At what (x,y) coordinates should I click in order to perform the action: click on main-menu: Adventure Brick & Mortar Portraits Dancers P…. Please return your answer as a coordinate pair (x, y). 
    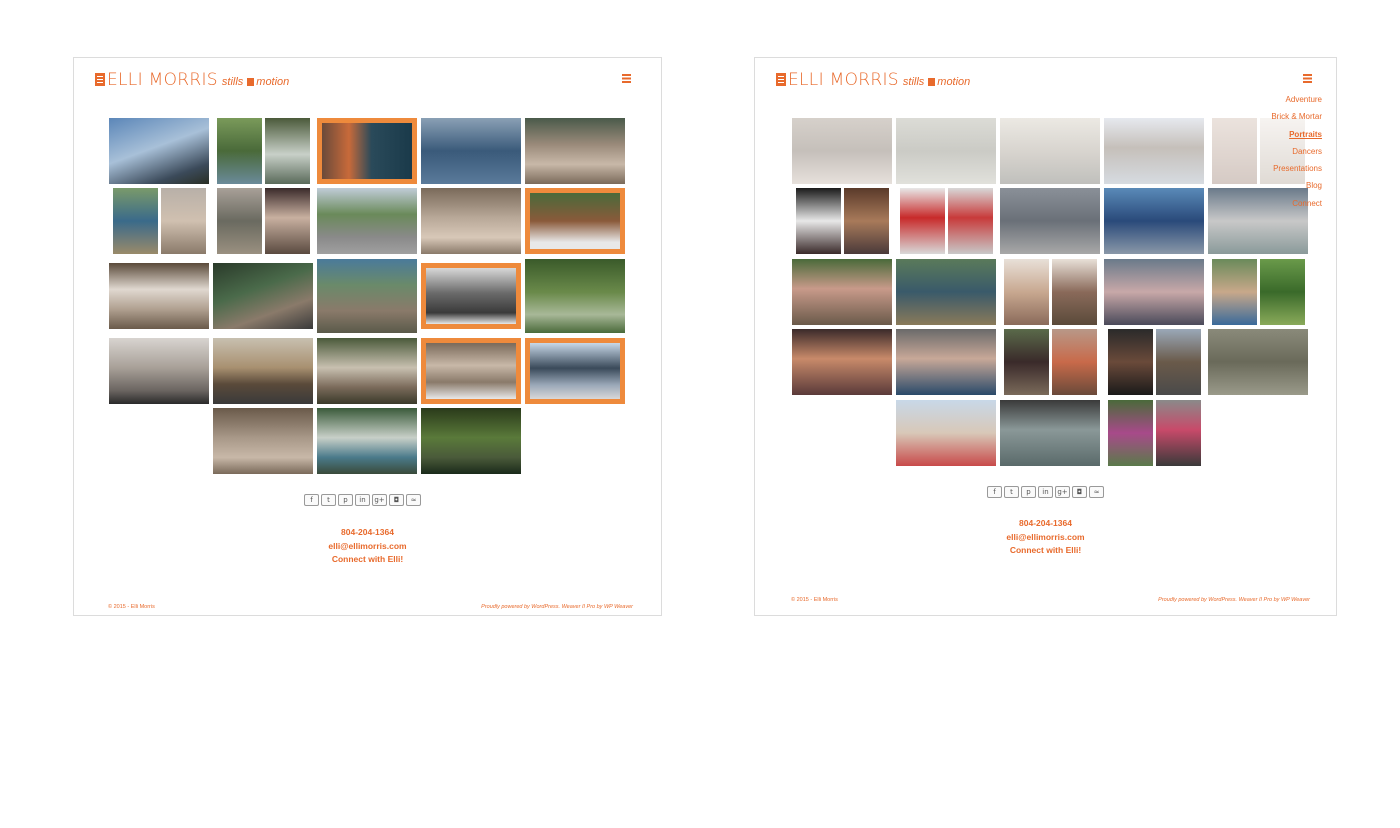
    Looking at the image, I should click on (1296, 151).